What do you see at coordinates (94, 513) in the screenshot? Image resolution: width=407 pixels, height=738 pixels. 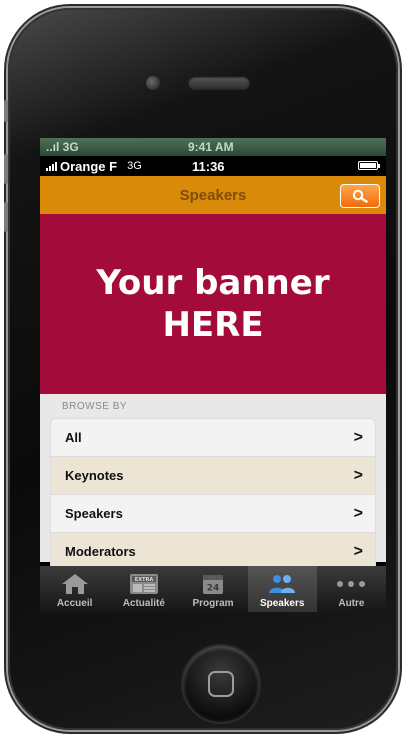 I see `list-item-label: Speakers` at bounding box center [94, 513].